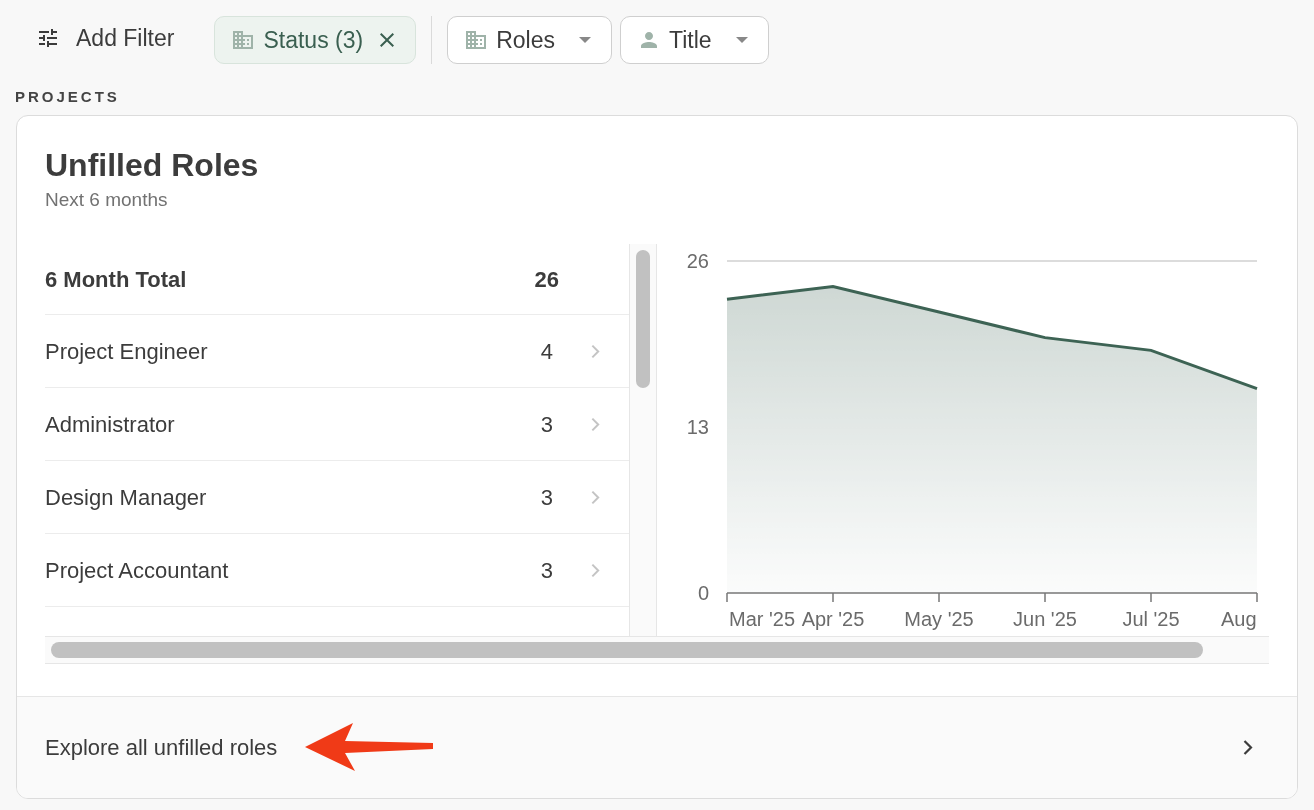 This screenshot has height=810, width=1314. I want to click on filter-dropdown: Roles, so click(529, 40).